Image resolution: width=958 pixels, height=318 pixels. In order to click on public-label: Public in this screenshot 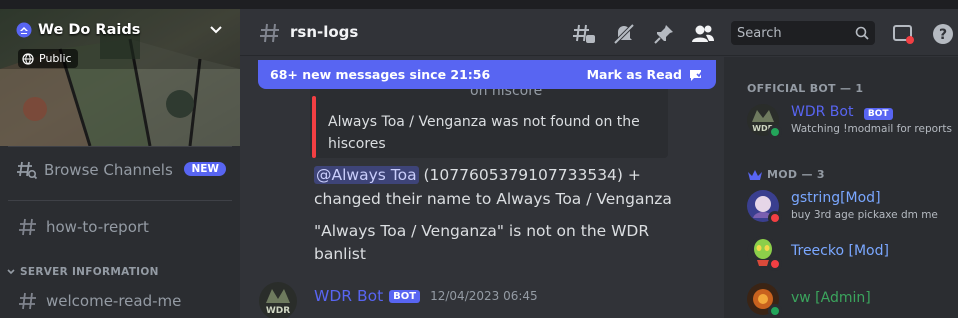, I will do `click(55, 58)`.